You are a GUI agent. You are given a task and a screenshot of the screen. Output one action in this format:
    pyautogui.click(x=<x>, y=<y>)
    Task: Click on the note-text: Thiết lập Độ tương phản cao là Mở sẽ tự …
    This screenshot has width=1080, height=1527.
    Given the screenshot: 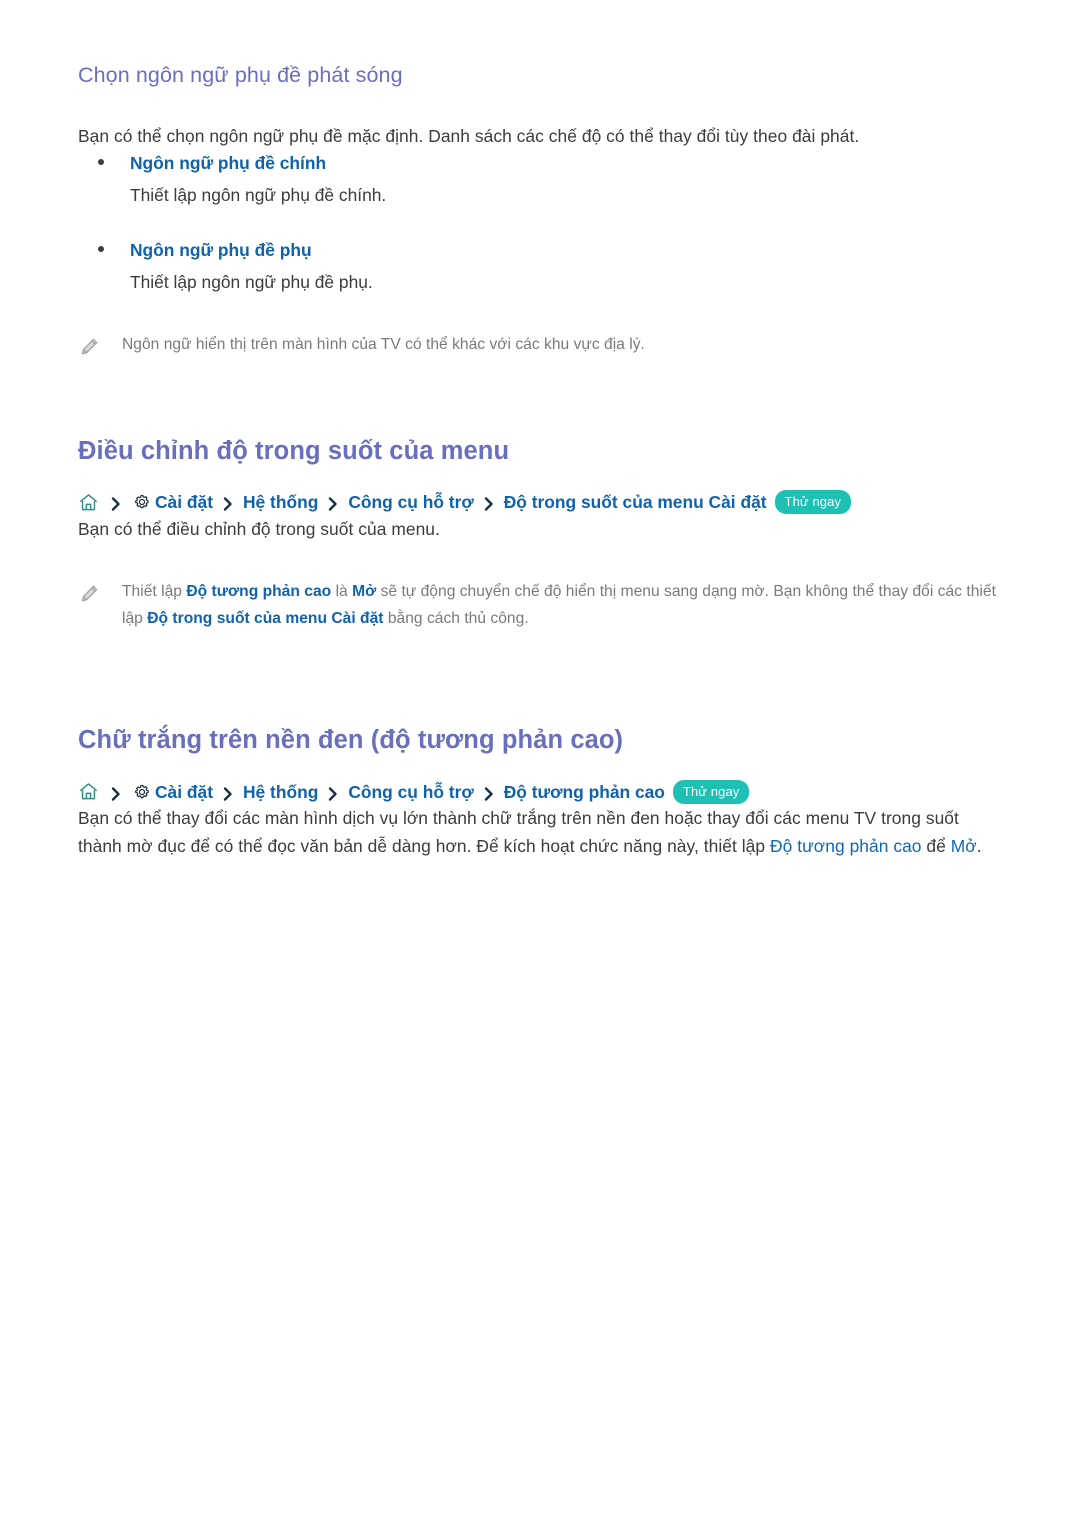 What is the action you would take?
    pyautogui.click(x=562, y=606)
    